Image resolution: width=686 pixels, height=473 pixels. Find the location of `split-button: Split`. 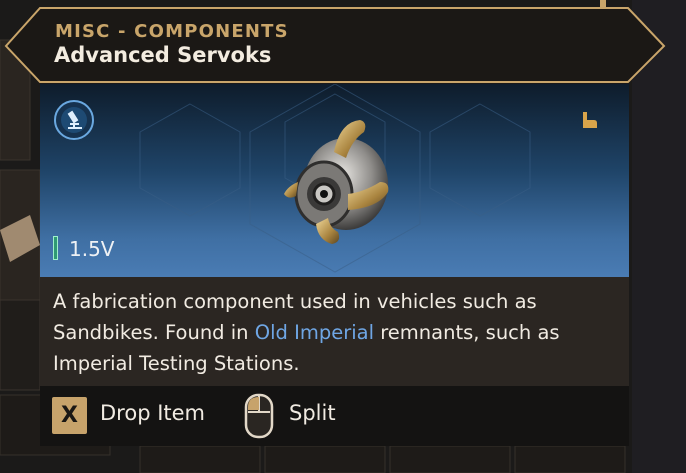

split-button: Split is located at coordinates (312, 413).